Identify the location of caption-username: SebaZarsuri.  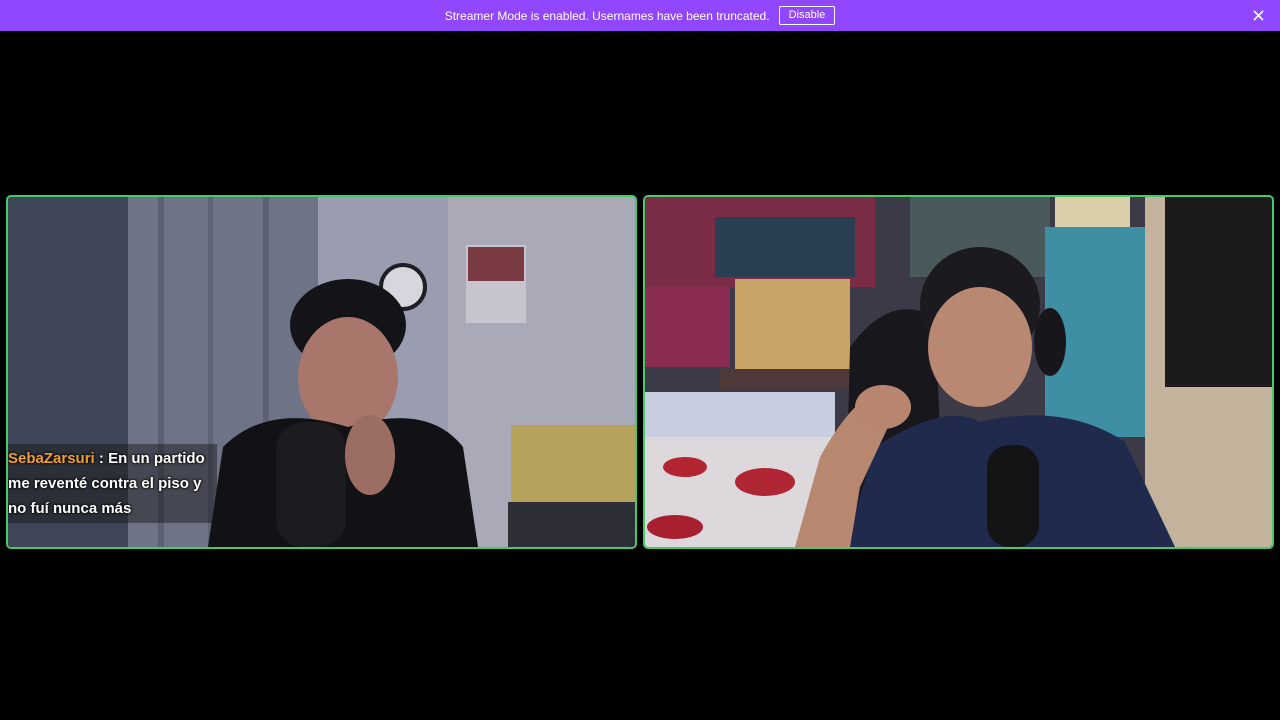
(51, 458).